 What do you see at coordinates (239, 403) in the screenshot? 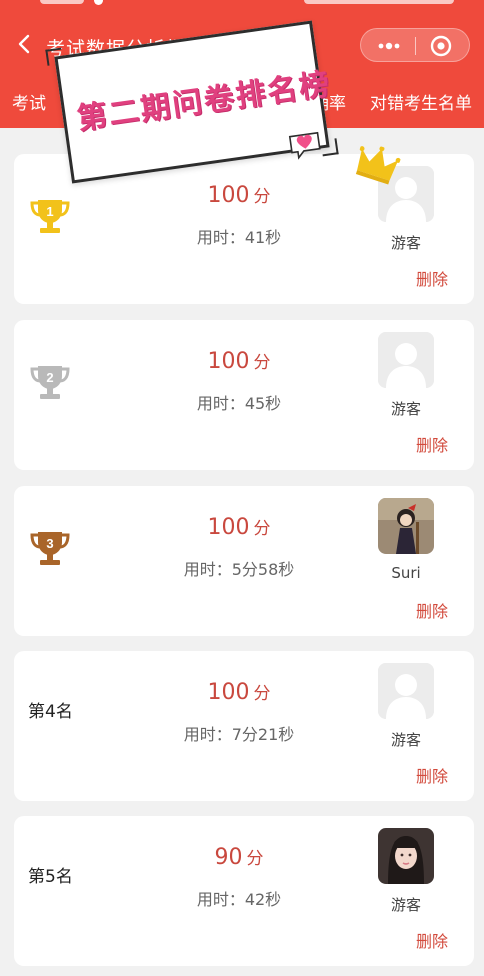
I see `time-used: 用时：45秒` at bounding box center [239, 403].